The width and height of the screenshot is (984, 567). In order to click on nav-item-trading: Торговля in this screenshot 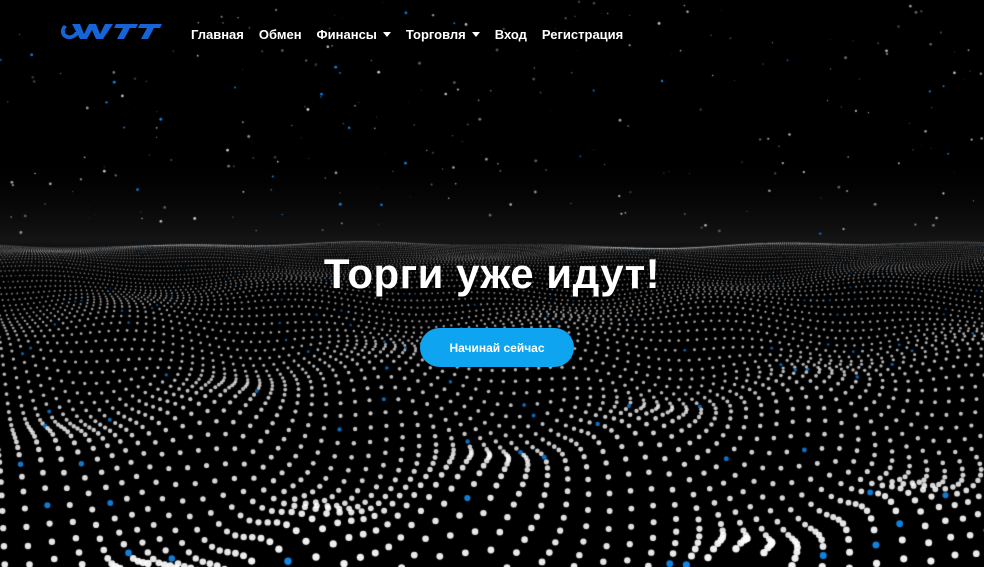, I will do `click(443, 34)`.